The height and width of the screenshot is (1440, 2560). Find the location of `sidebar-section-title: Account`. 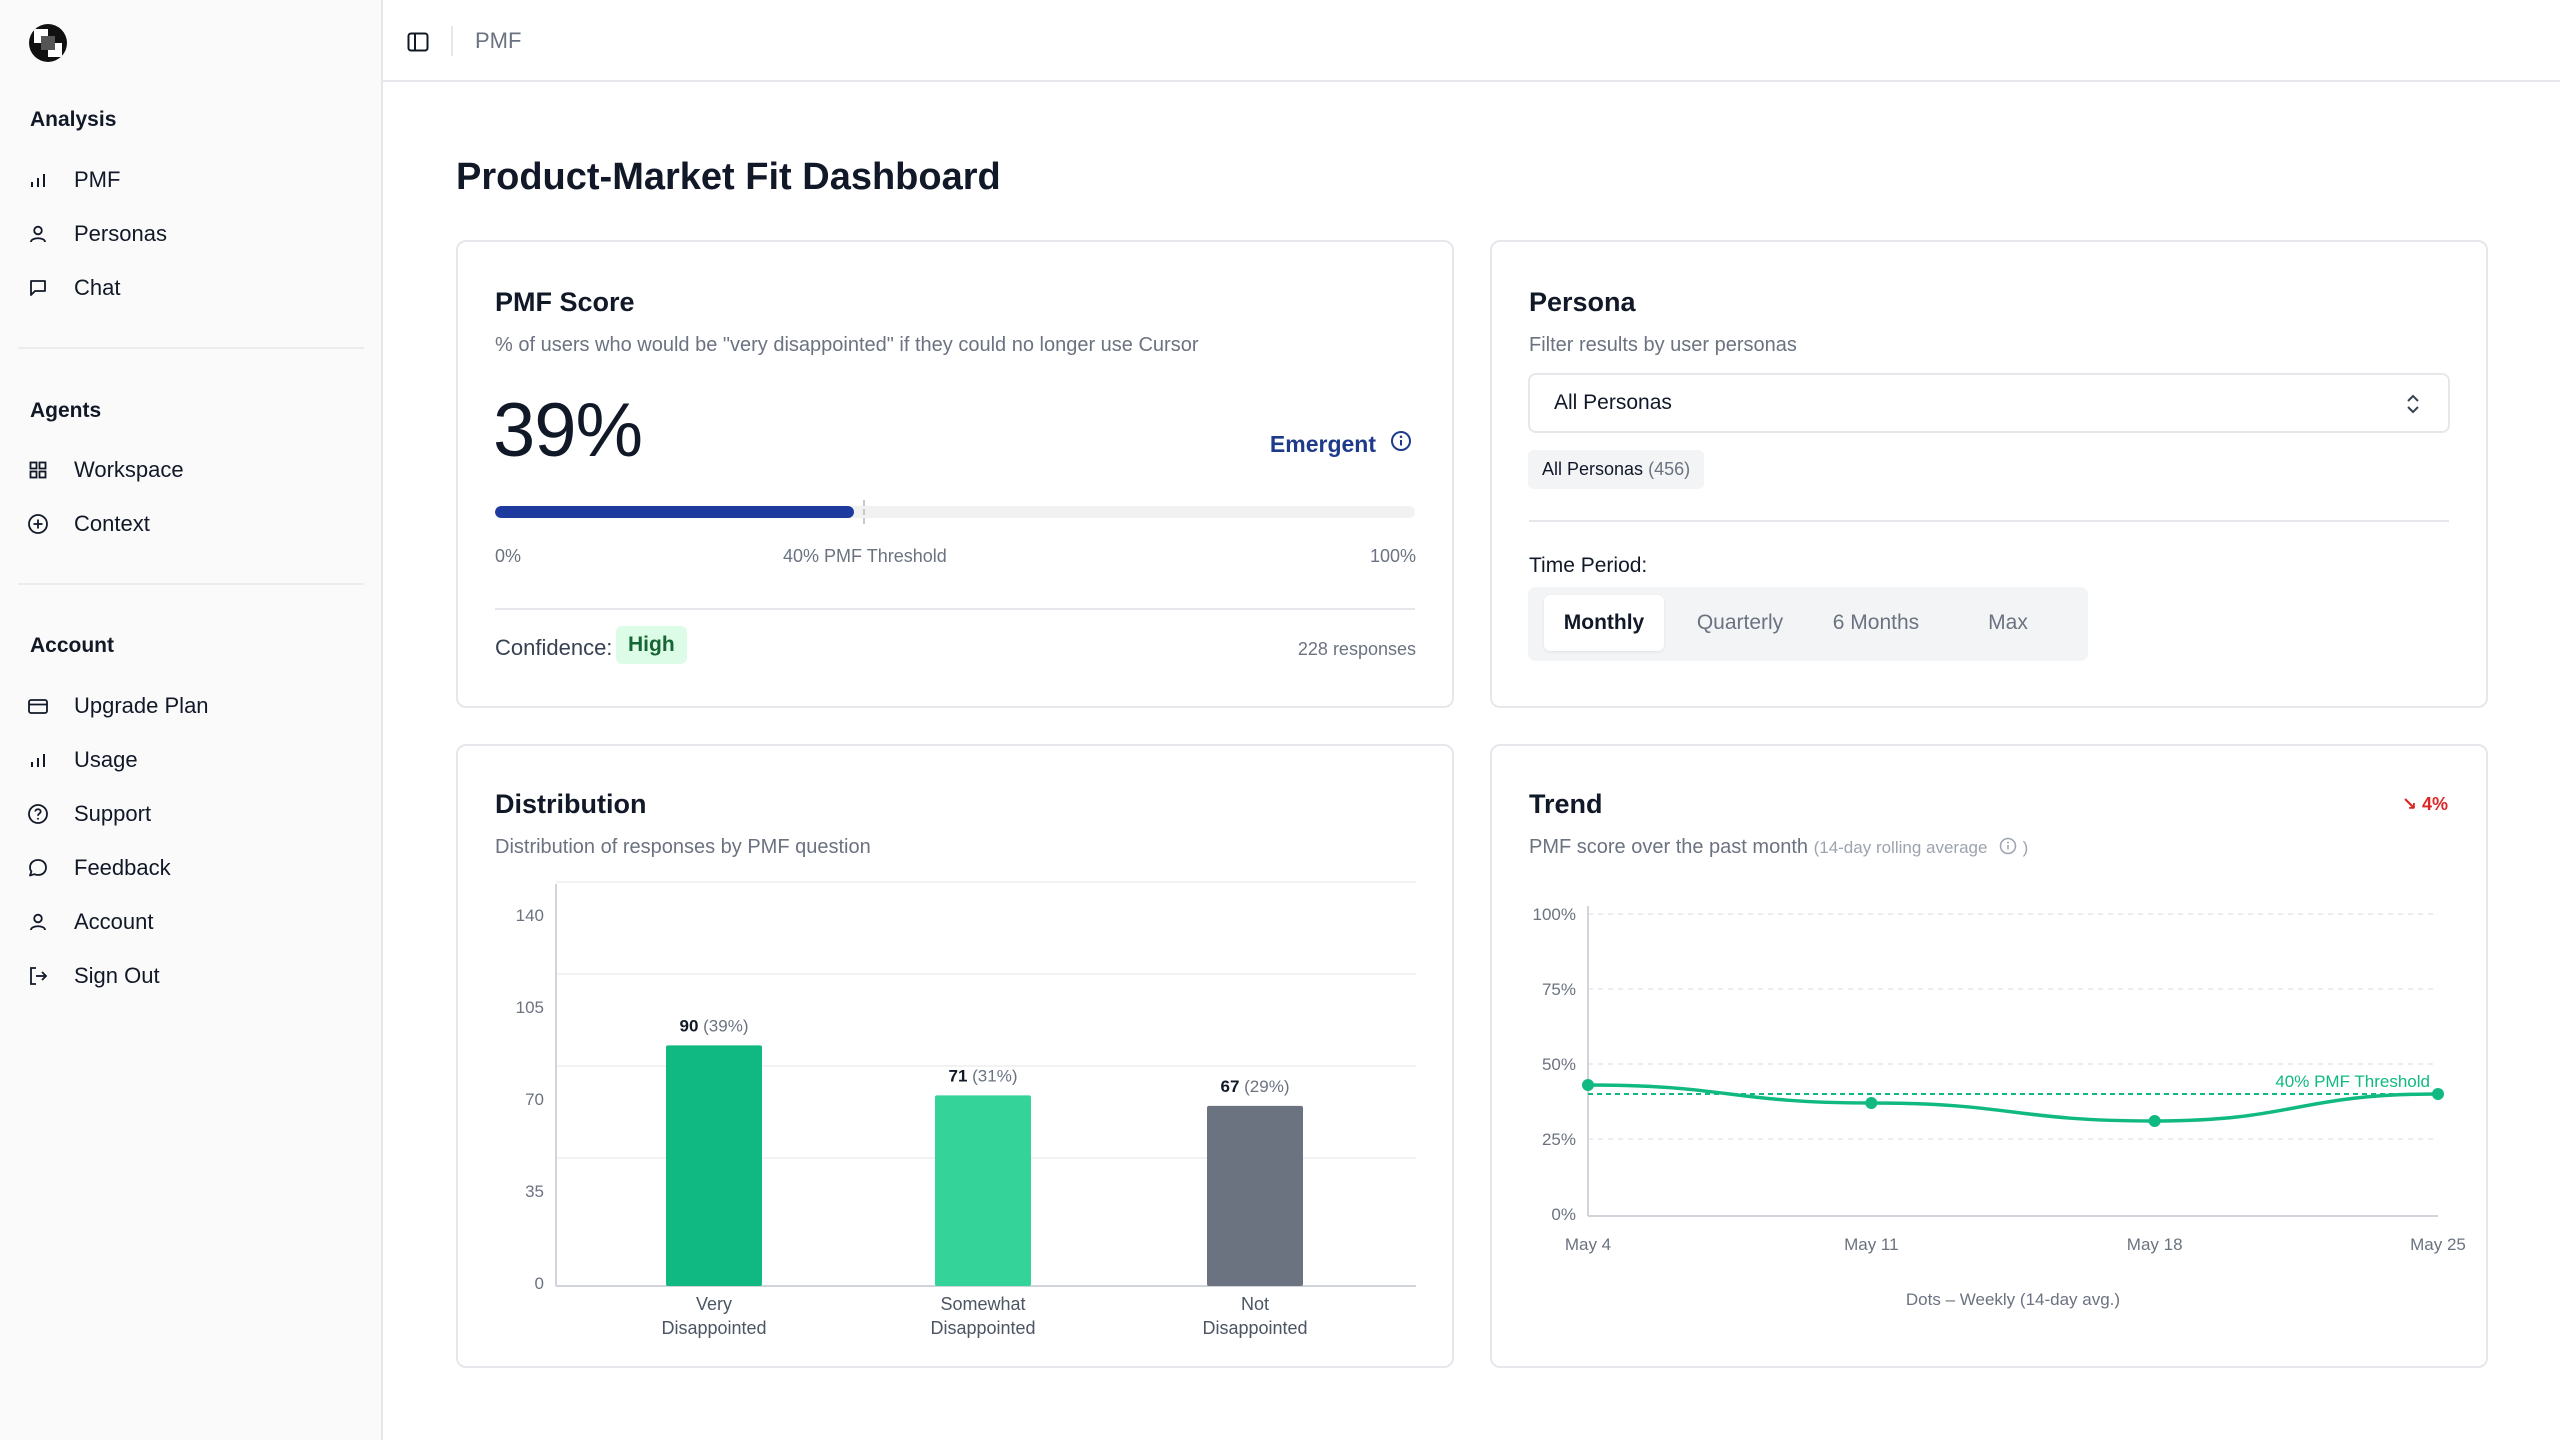

sidebar-section-title: Account is located at coordinates (72, 645).